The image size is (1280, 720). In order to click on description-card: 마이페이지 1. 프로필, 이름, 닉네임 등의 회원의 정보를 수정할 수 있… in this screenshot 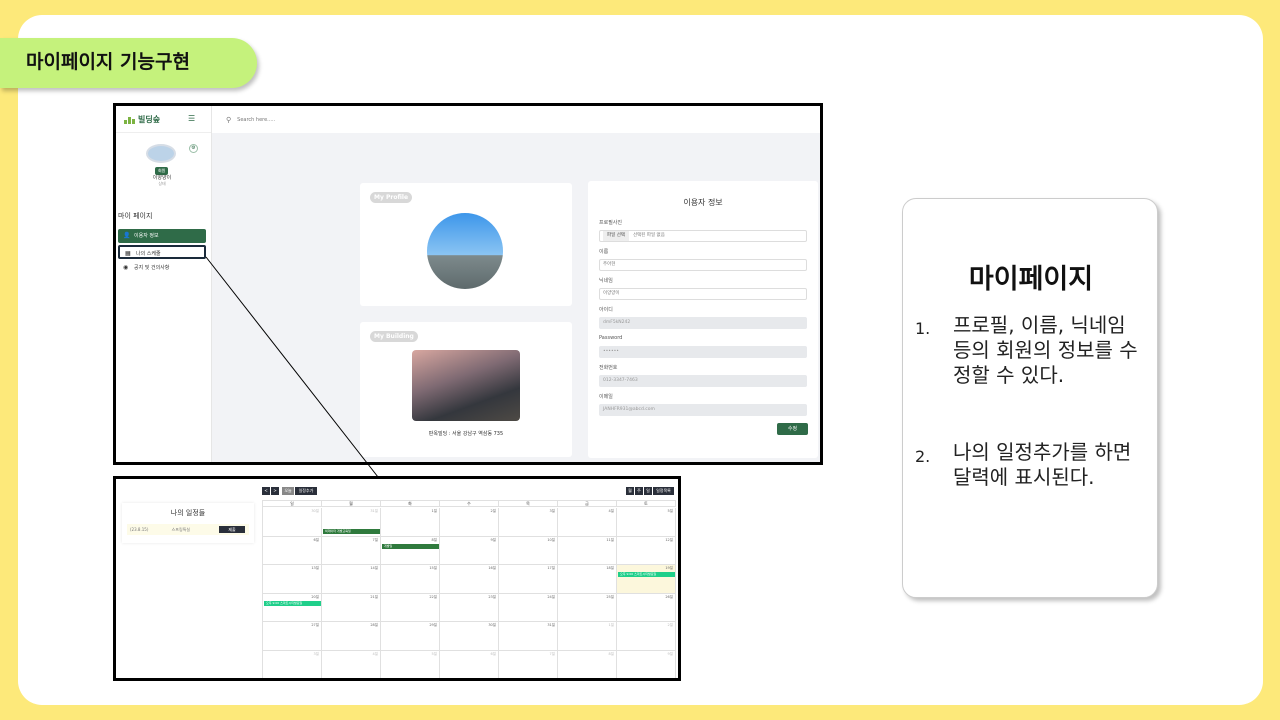, I will do `click(1030, 398)`.